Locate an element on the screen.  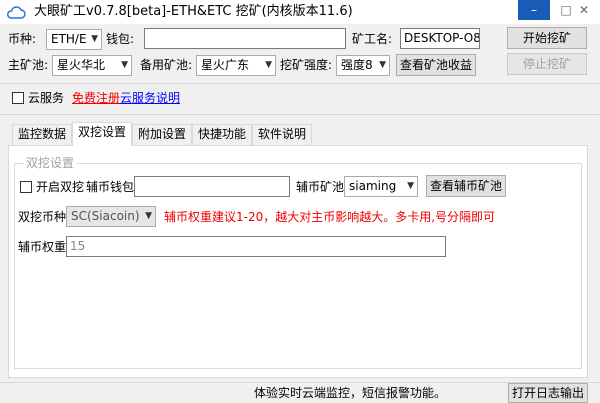
cloud-service-checkbox is located at coordinates (18, 98).